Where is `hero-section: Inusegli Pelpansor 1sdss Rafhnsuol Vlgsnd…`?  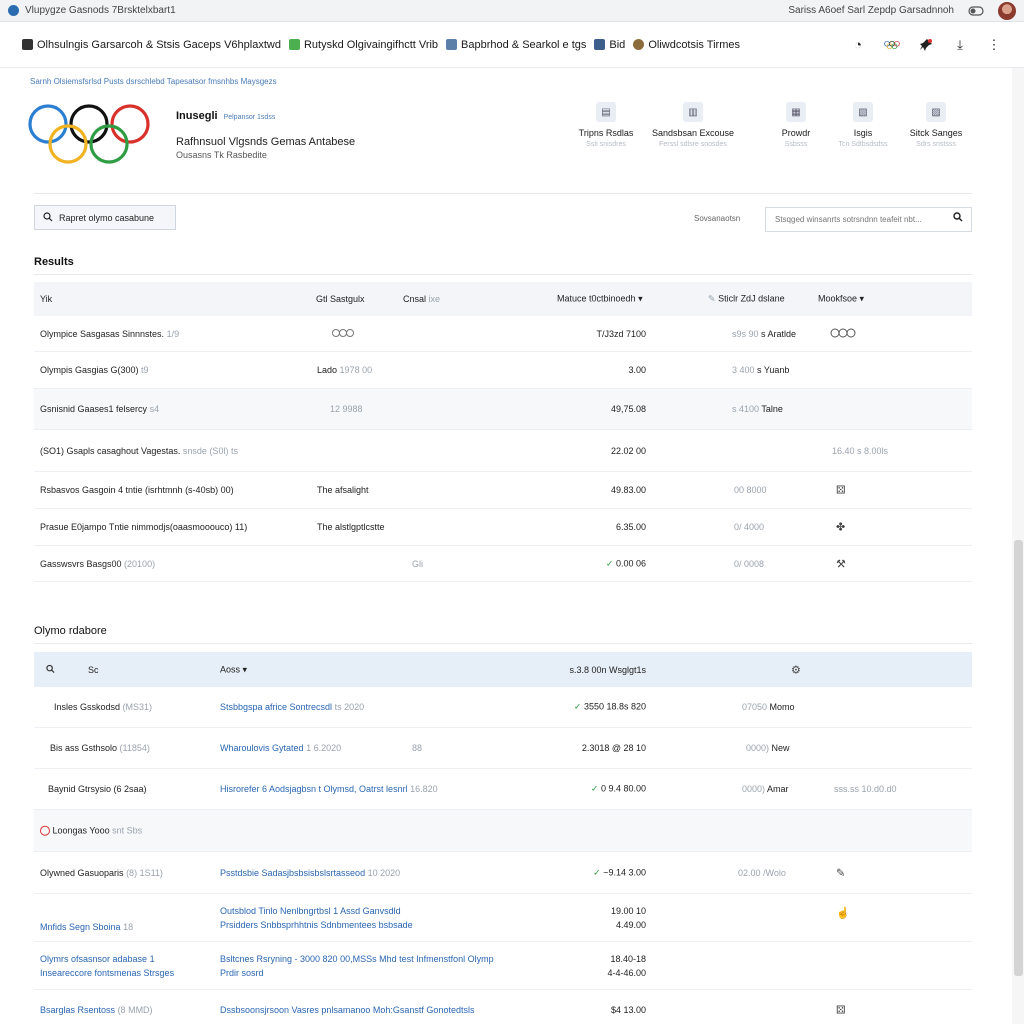 hero-section: Inusegli Pelpansor 1sdss Rafhnsuol Vlgsnd… is located at coordinates (505, 142).